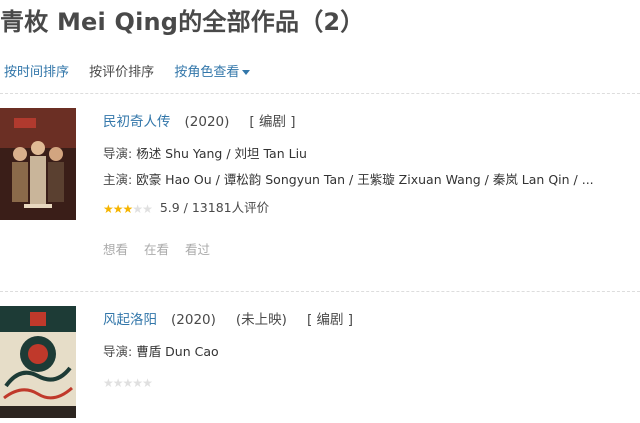 The height and width of the screenshot is (423, 640). I want to click on work-status-tag: (未上映), so click(261, 320).